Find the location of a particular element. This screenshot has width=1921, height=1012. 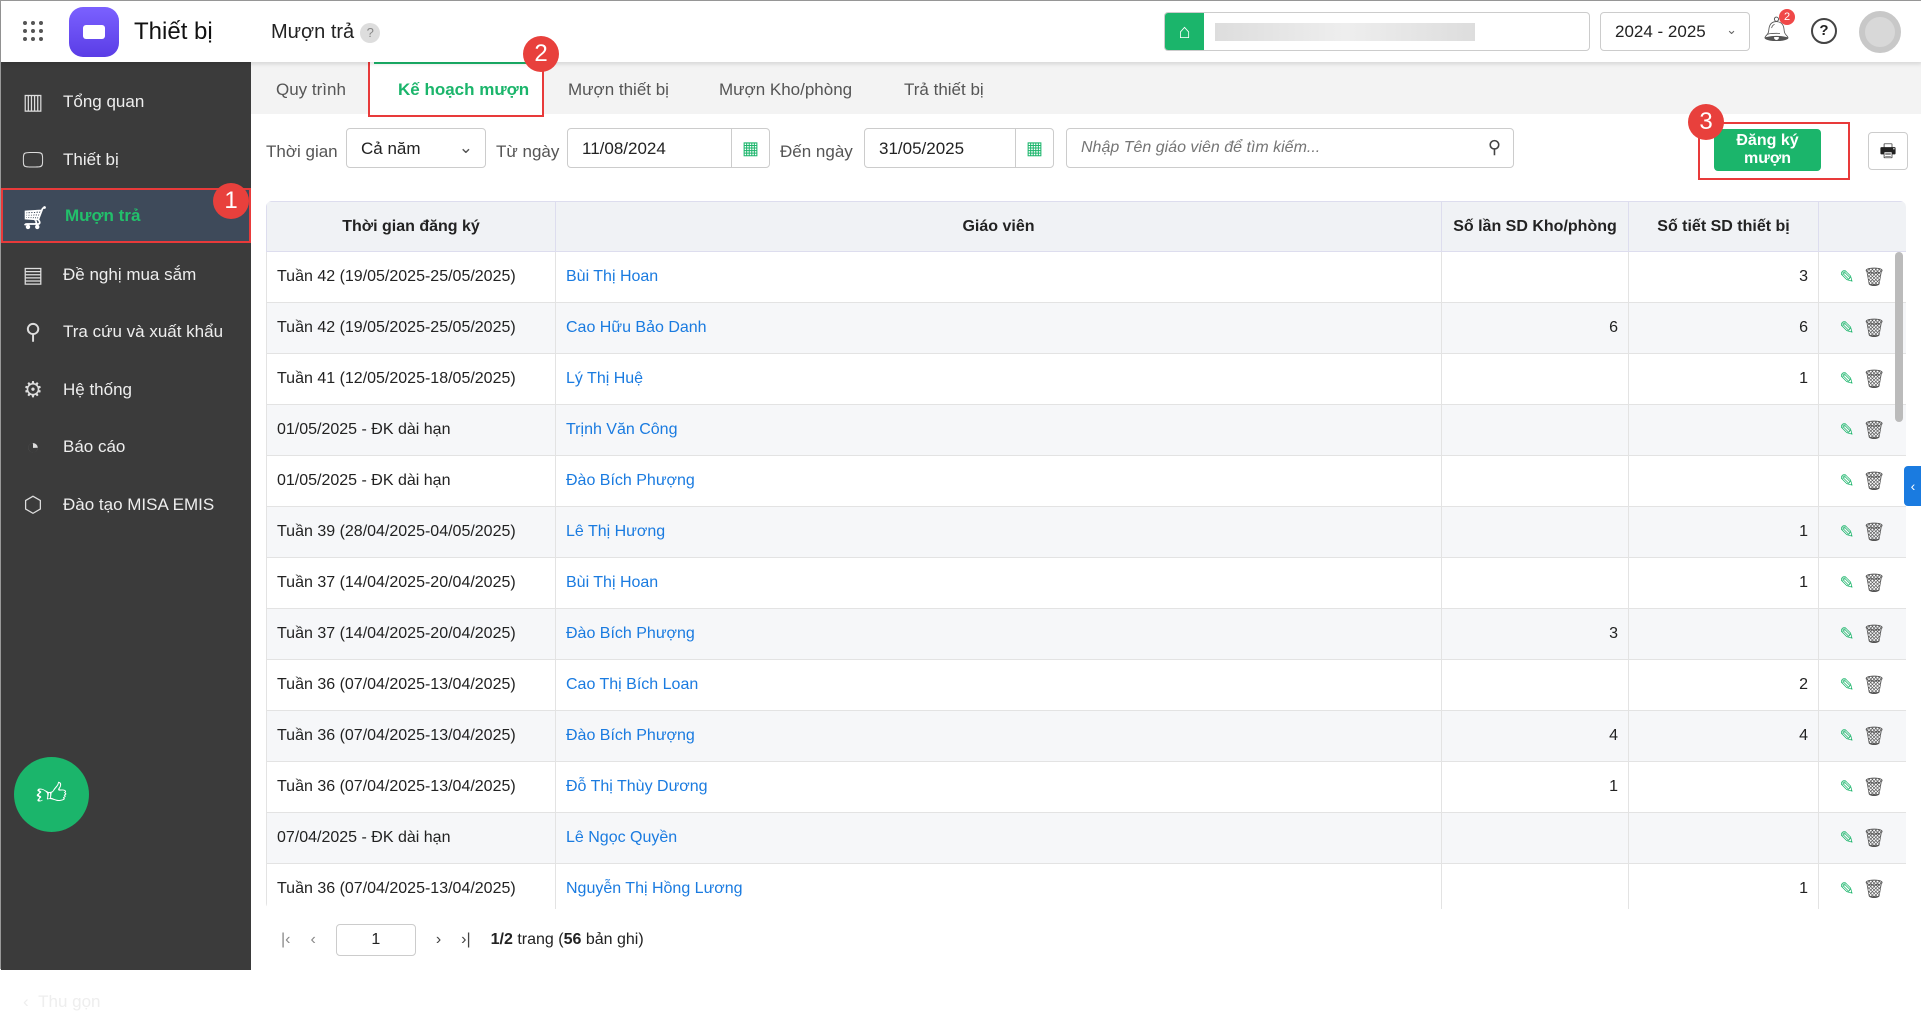

collapse-sidebar-button: ‹ Thu gọn is located at coordinates (62, 1002).